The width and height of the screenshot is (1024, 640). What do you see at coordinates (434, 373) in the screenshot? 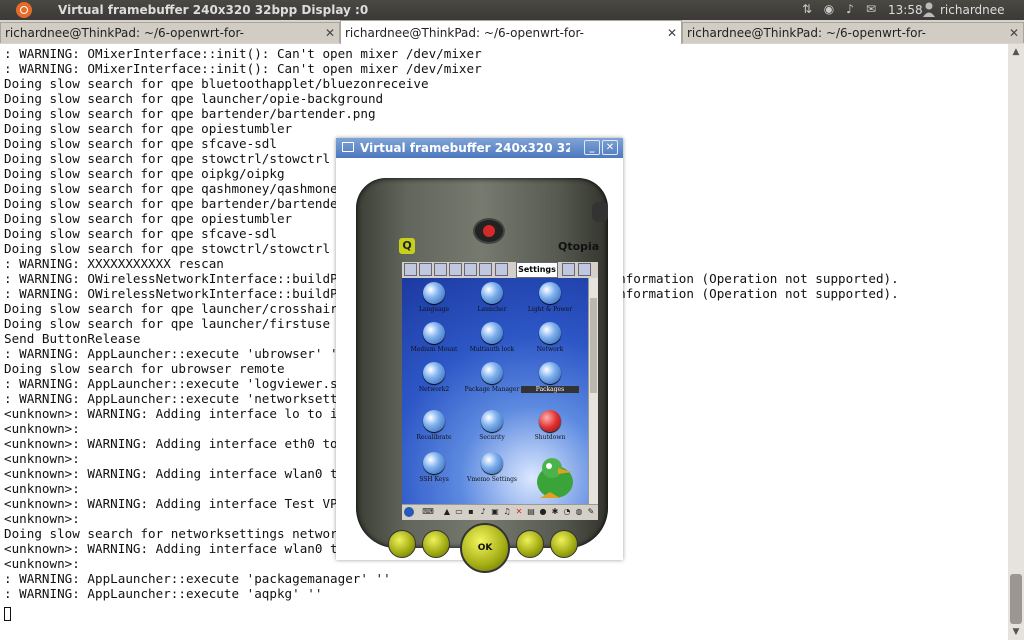
I see `network2-icon` at bounding box center [434, 373].